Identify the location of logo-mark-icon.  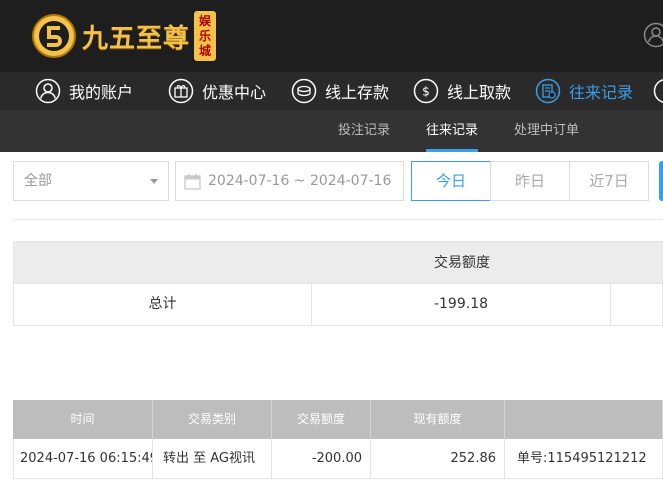
(54, 36).